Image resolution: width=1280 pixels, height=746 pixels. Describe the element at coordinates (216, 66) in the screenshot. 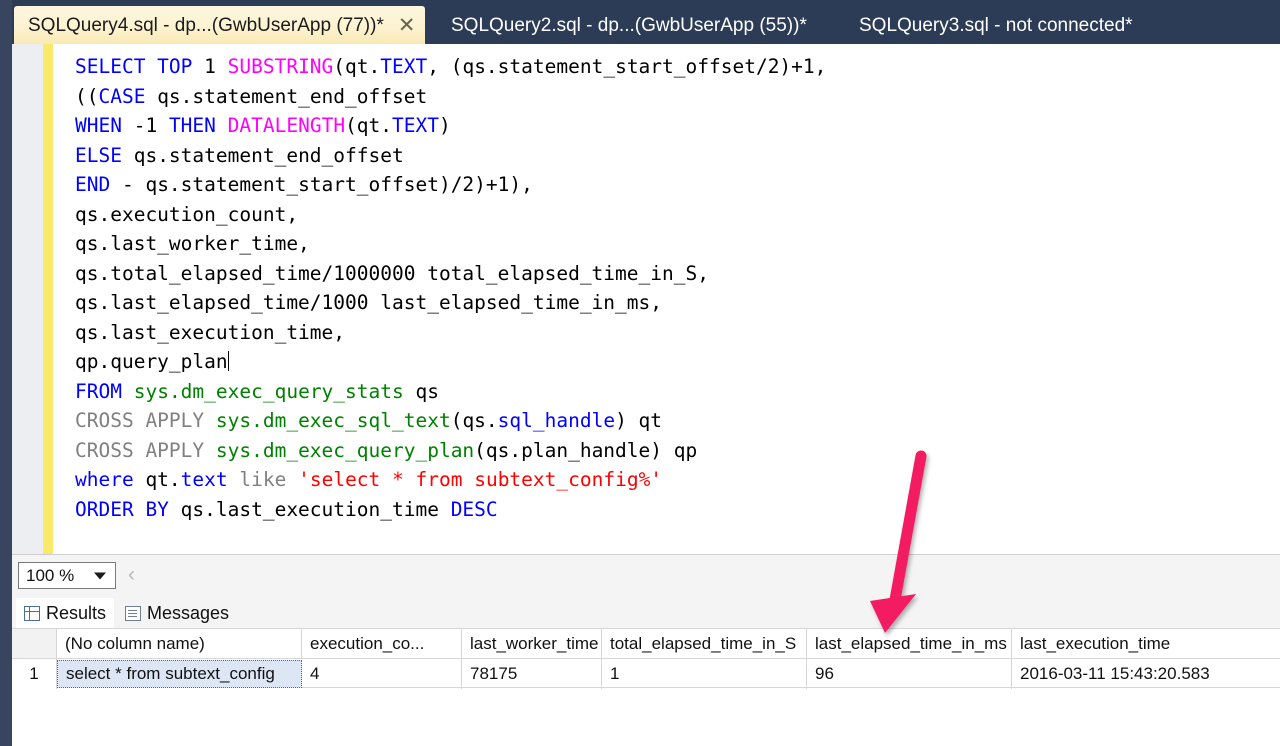

I see `code-token: 1` at that location.